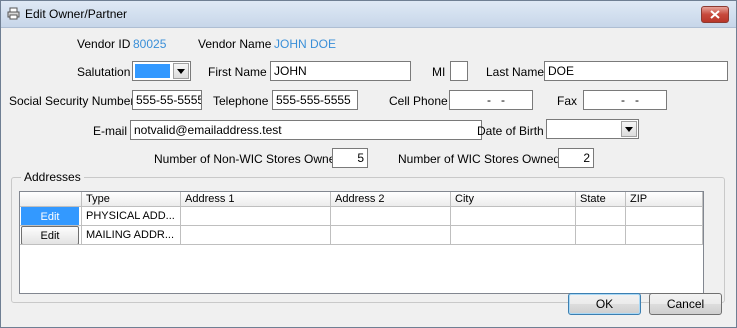  Describe the element at coordinates (315, 100) in the screenshot. I see `telephone-field: 555-555-5555` at that location.